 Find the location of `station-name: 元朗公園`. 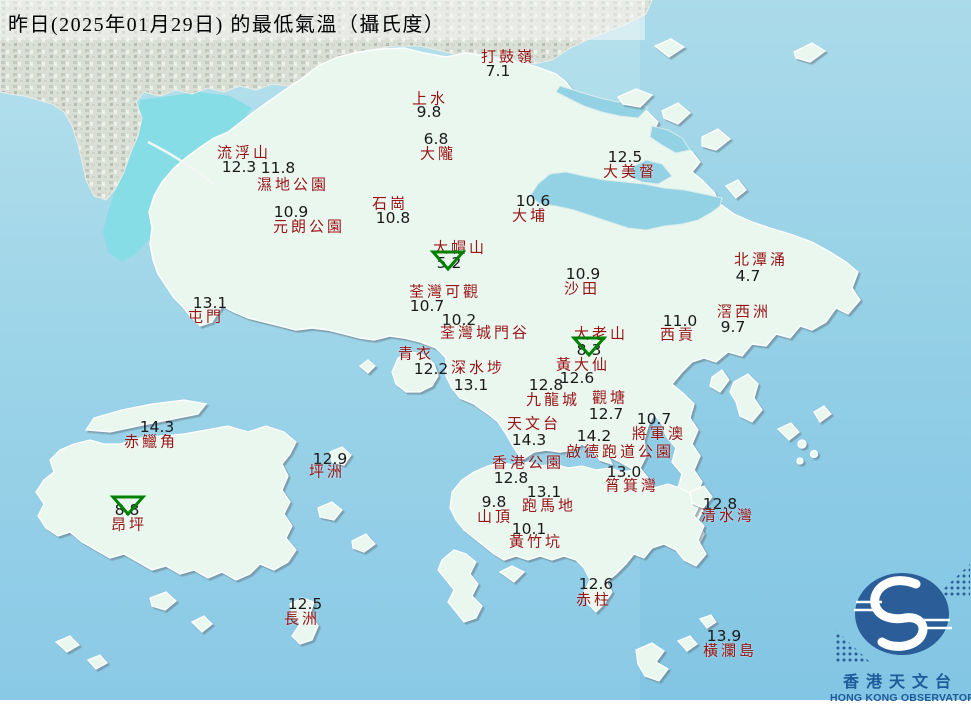

station-name: 元朗公園 is located at coordinates (309, 227).